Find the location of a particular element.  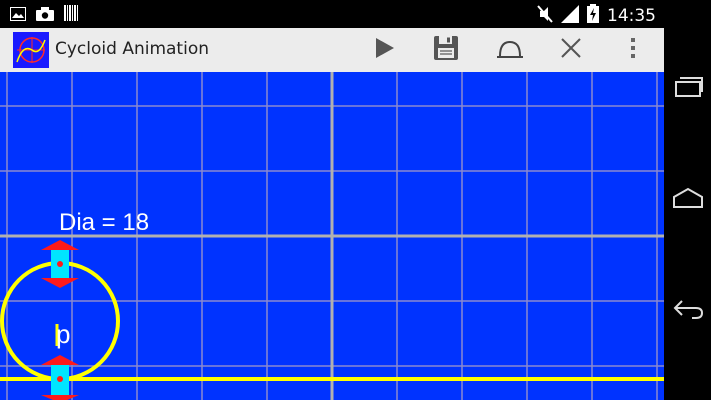

back-icon is located at coordinates (688, 311).